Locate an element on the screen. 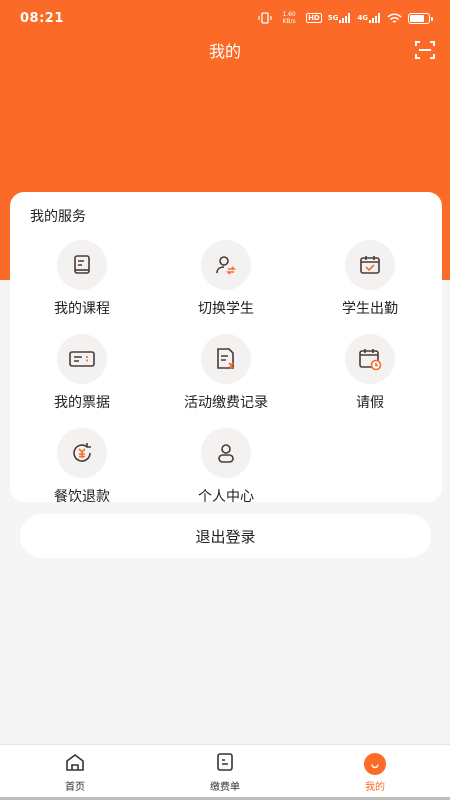 This screenshot has height=800, width=450. service-attendance: 学生出勤 is located at coordinates (370, 279).